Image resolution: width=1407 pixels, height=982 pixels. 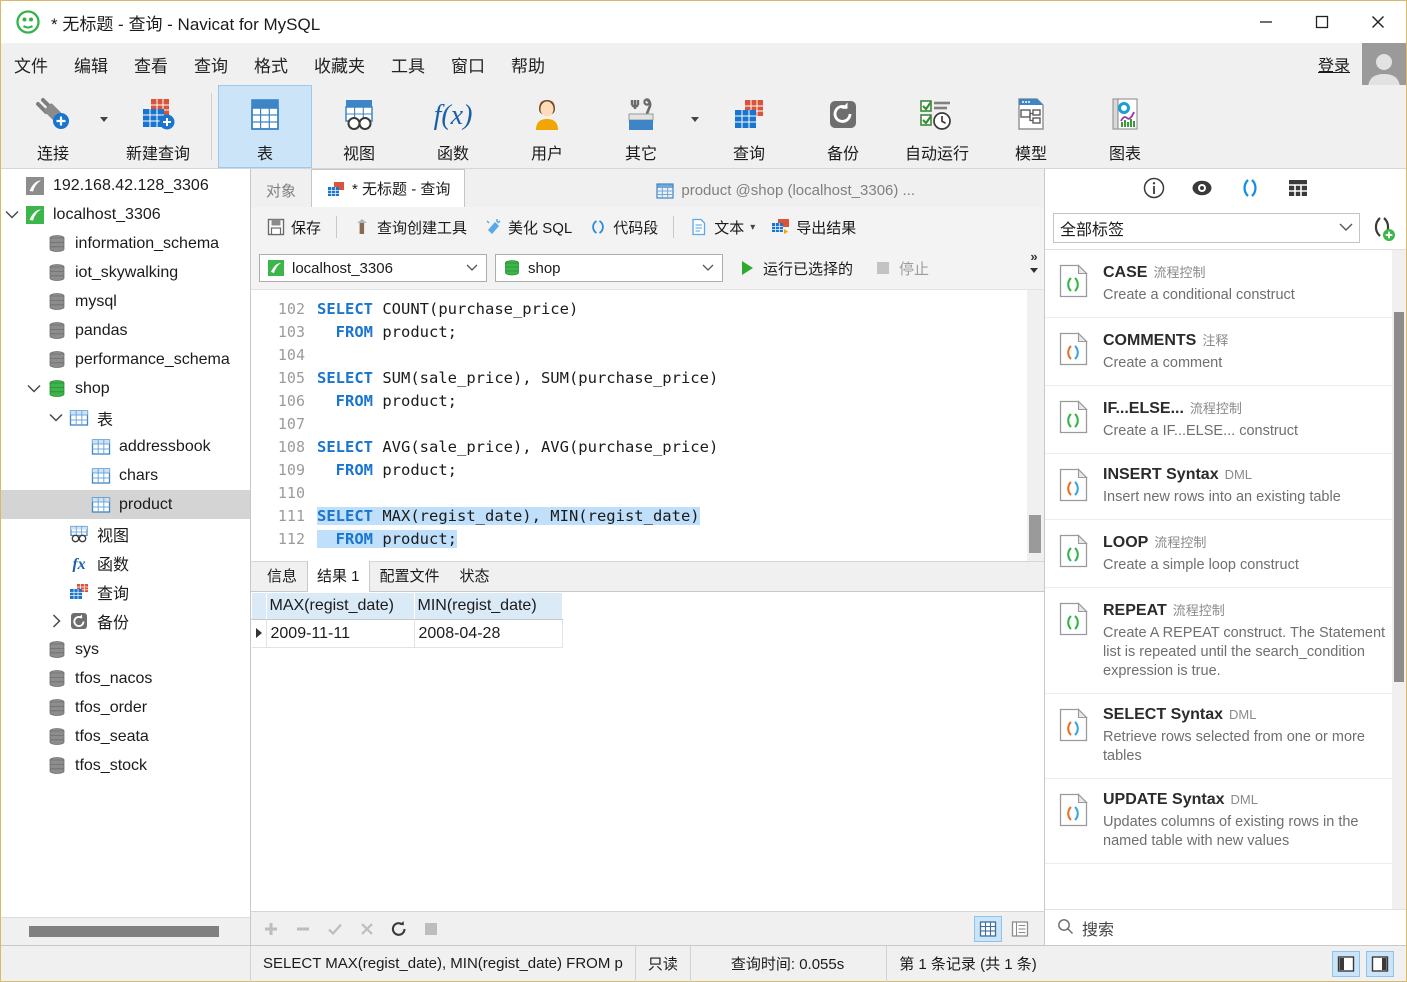 I want to click on snippet-item: COMMENTS 注释 Create a comment, so click(x=1225, y=352).